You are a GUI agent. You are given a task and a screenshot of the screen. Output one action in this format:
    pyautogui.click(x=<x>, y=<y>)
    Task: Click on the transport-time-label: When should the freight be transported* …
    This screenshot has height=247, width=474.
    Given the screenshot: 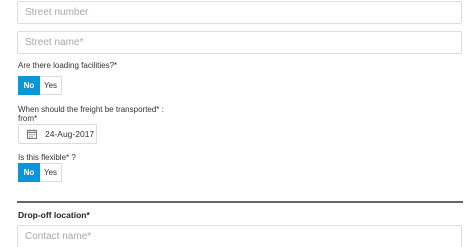 What is the action you would take?
    pyautogui.click(x=91, y=110)
    